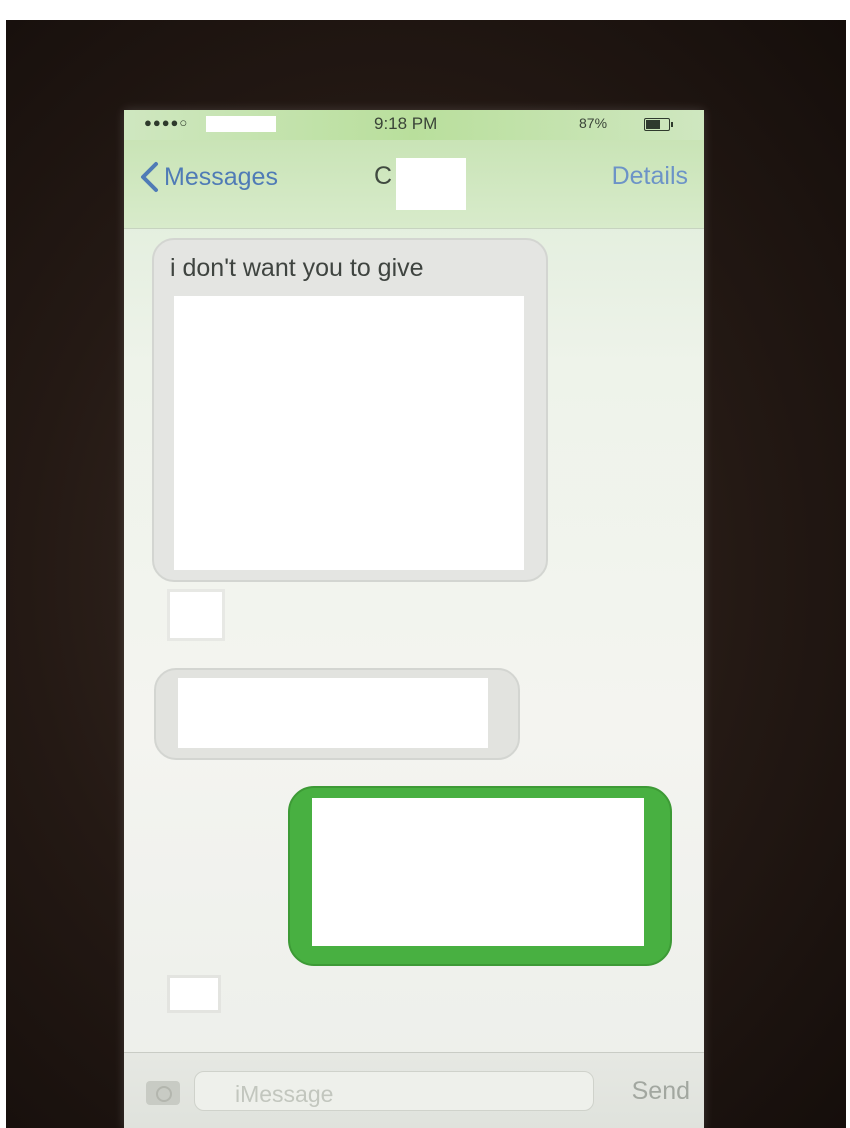 The width and height of the screenshot is (850, 1128). I want to click on back-button: Messages, so click(207, 177).